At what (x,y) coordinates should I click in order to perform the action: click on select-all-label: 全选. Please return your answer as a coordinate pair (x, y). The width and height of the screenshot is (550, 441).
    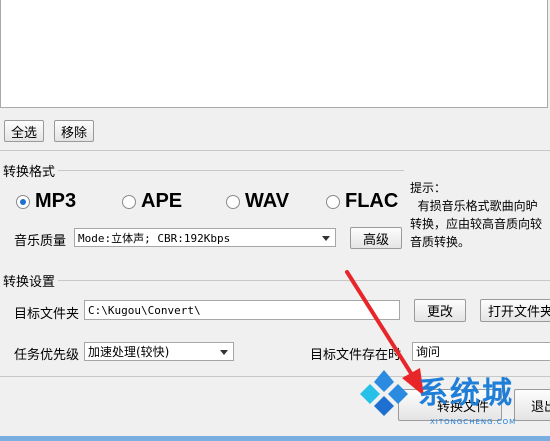
    Looking at the image, I should click on (23, 133).